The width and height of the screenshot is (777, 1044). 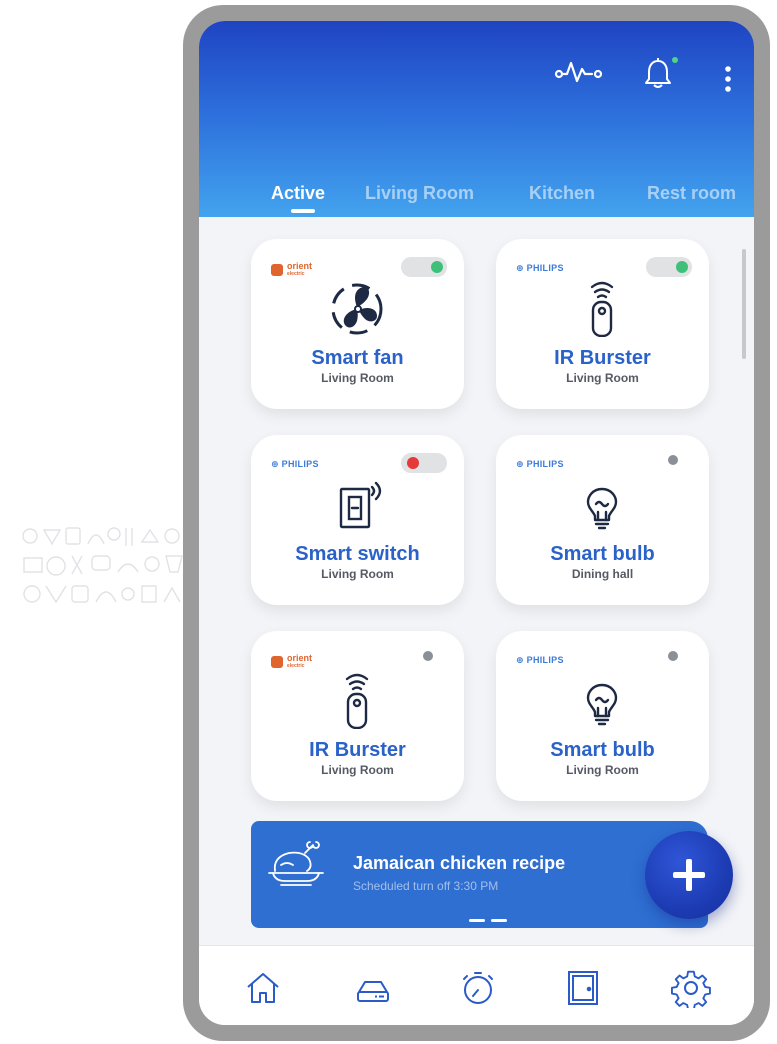 I want to click on tab-indicator, so click(x=303, y=211).